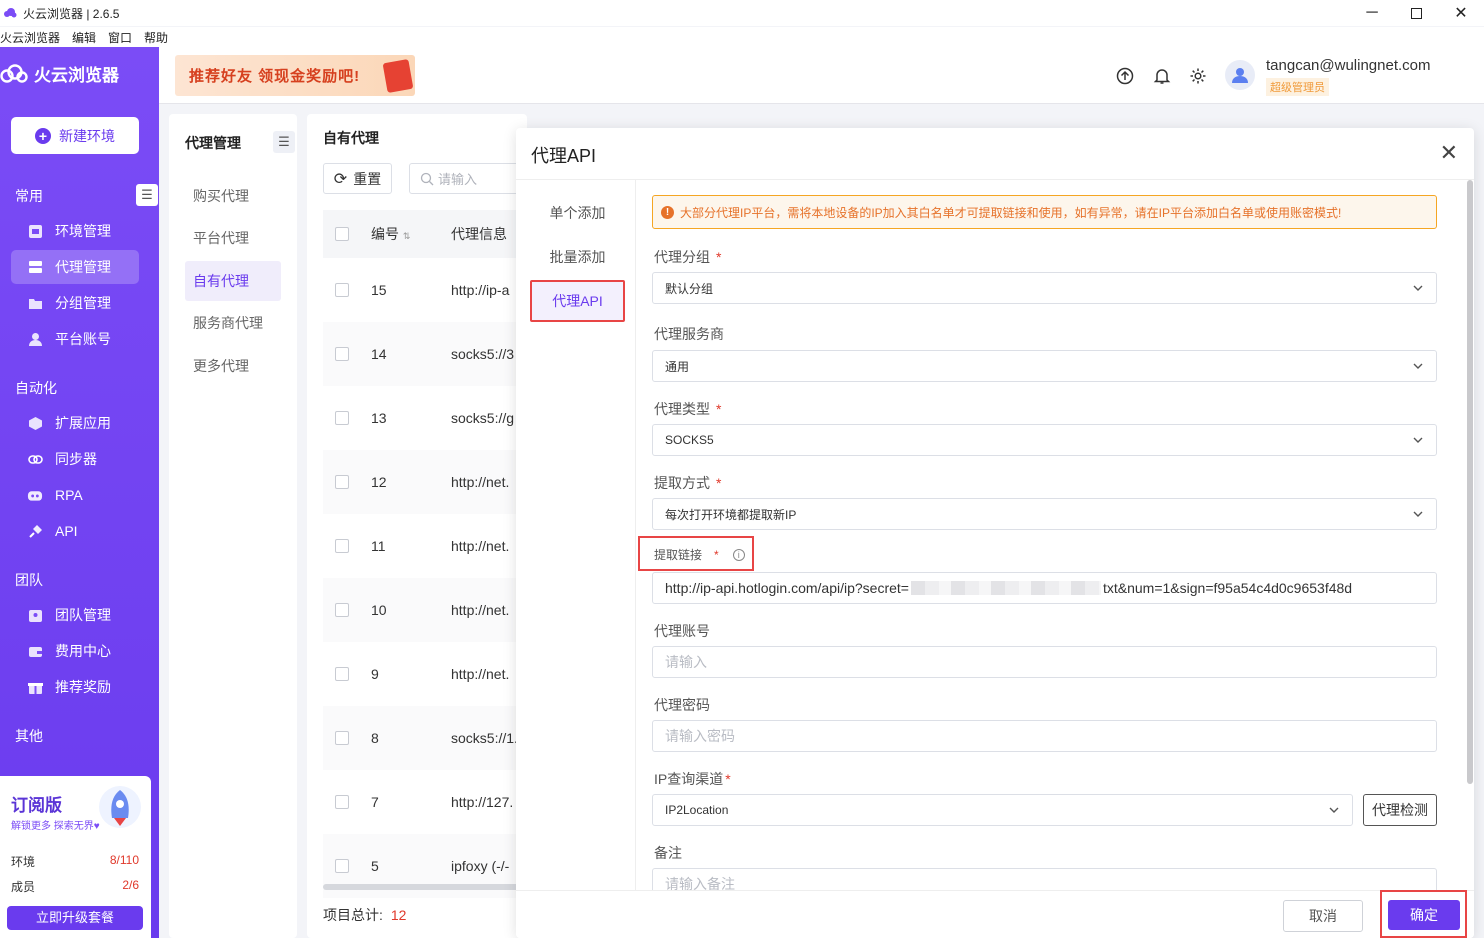 This screenshot has width=1484, height=938. Describe the element at coordinates (398, 76) in the screenshot. I see `red-envelope-icon` at that location.